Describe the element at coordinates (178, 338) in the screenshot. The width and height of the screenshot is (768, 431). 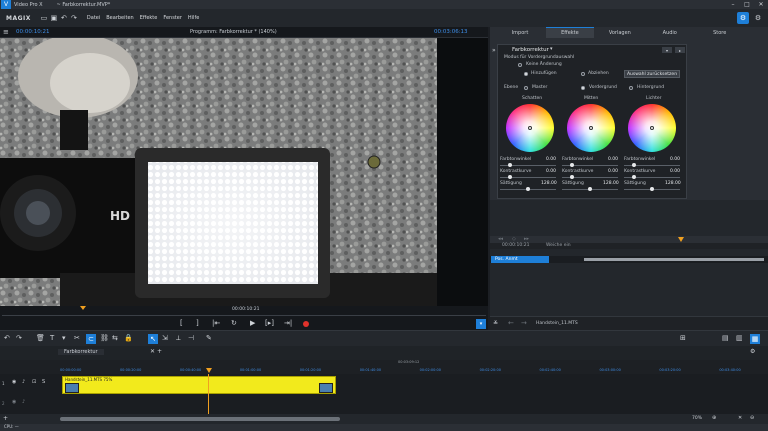
I see `split-icon: ⟂` at that location.